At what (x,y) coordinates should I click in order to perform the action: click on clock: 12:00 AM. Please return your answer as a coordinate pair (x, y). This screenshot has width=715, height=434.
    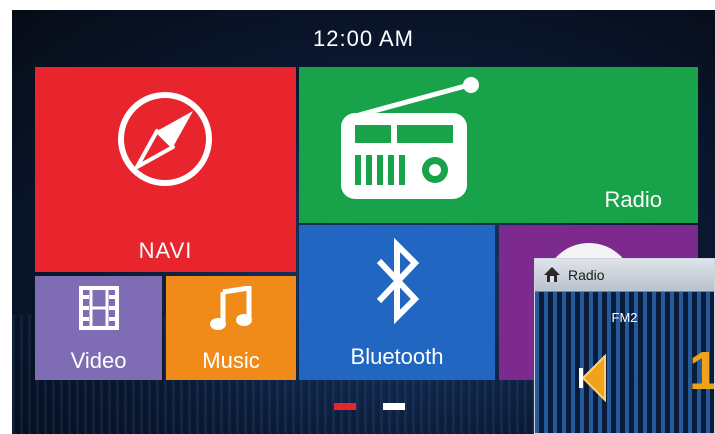
    Looking at the image, I should click on (363, 38).